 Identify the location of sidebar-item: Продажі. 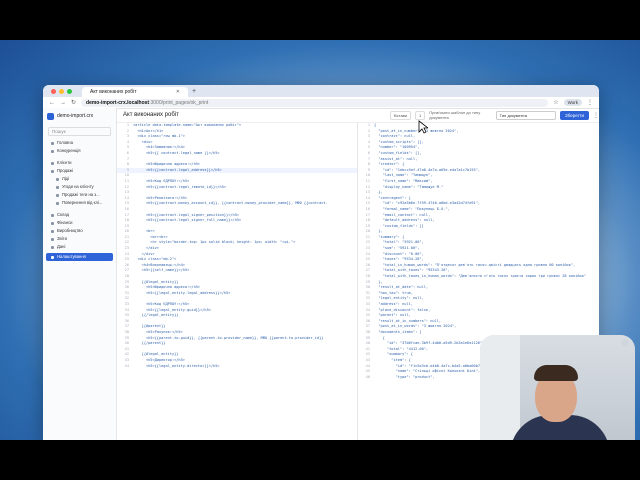
(79, 171).